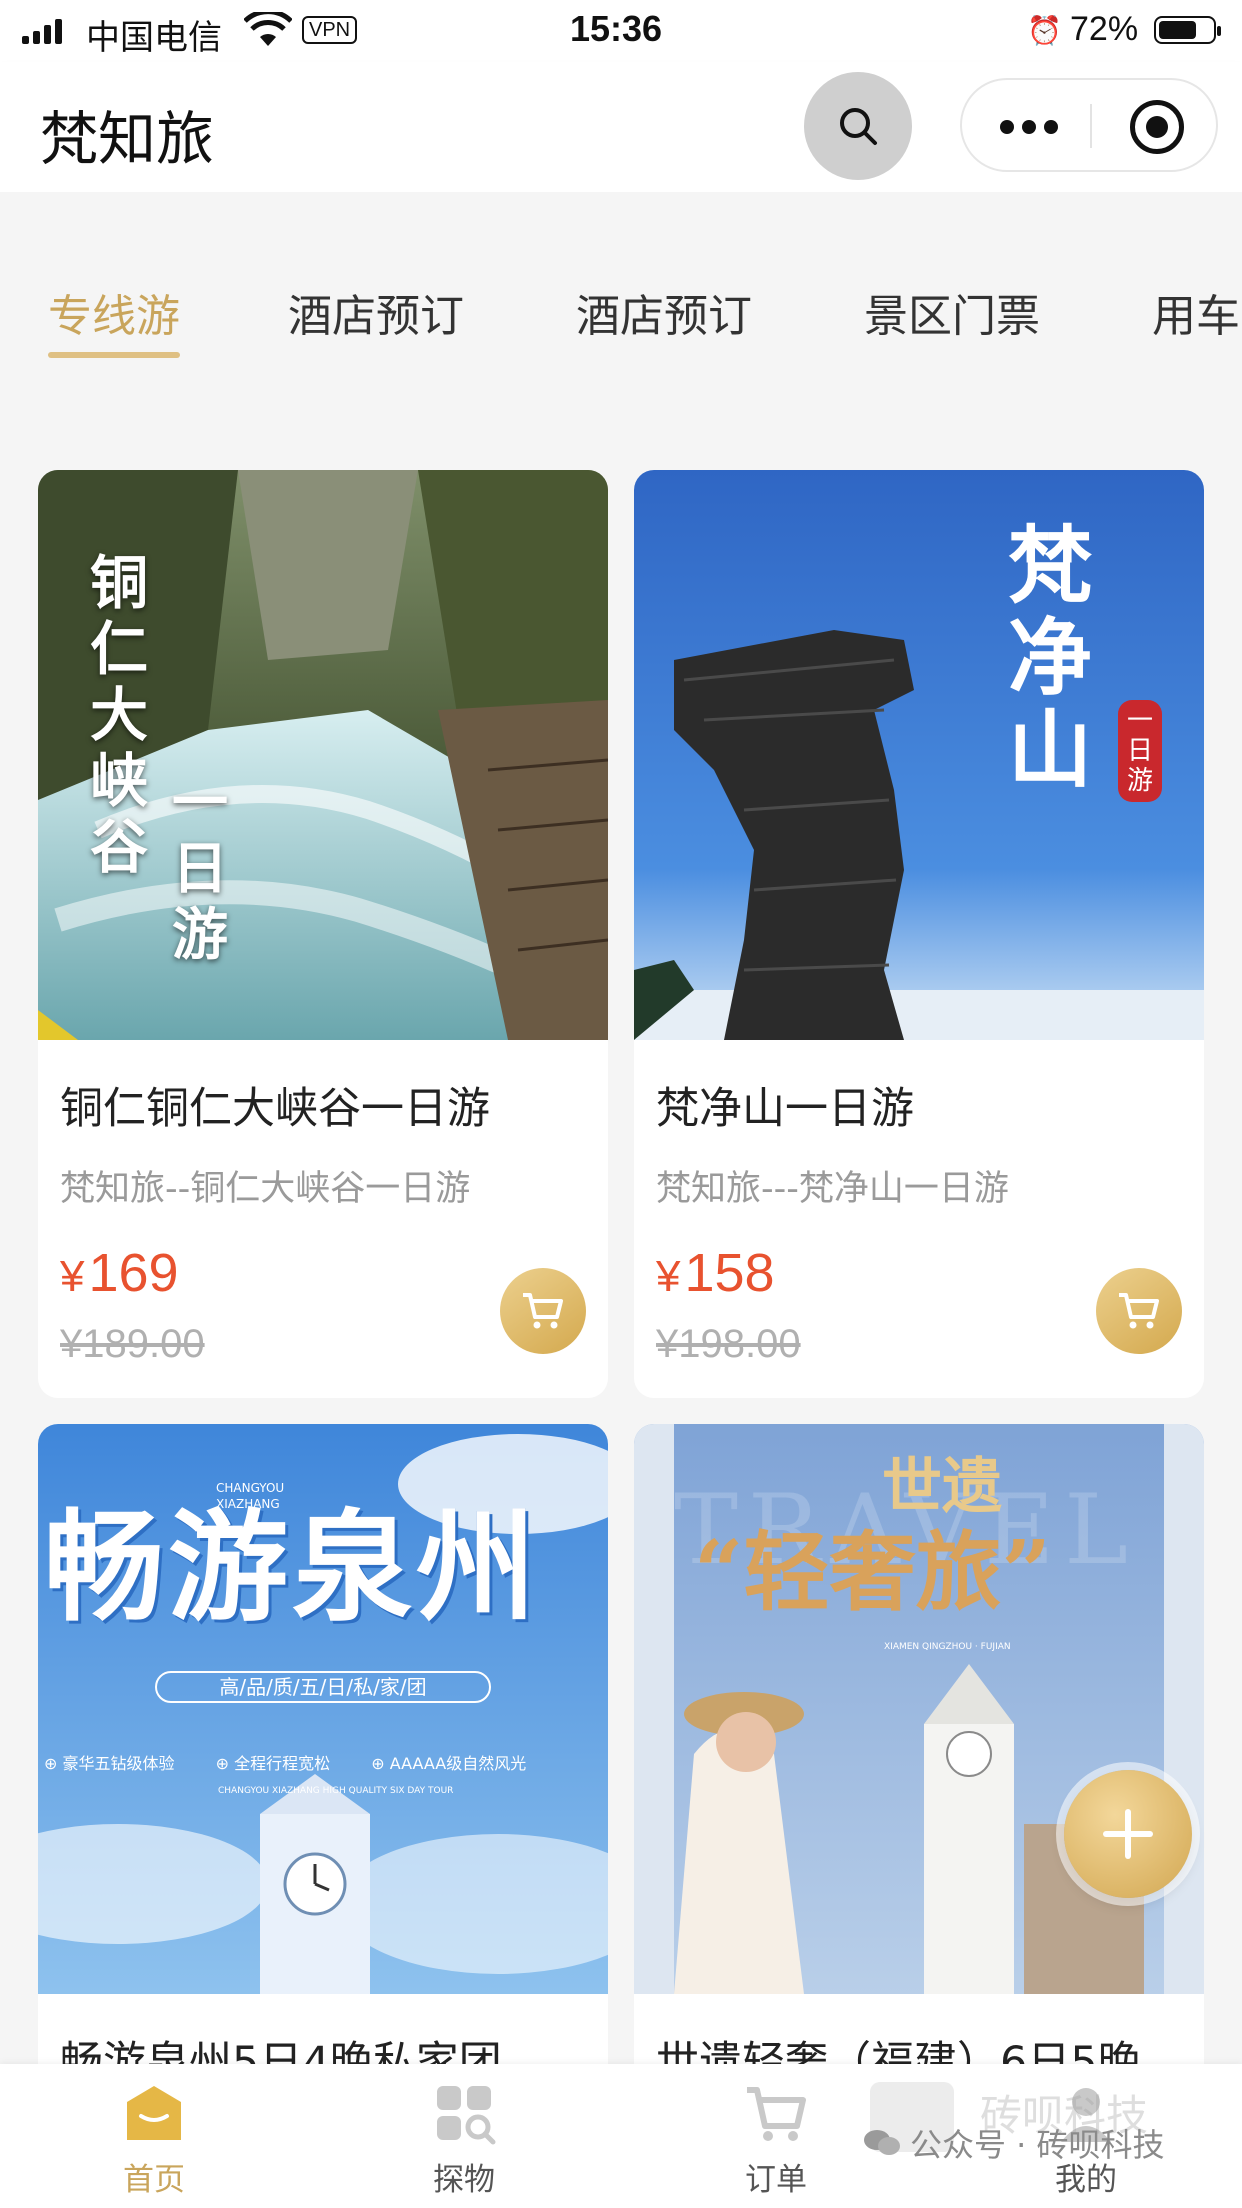 The width and height of the screenshot is (1242, 2208). I want to click on tab-line-tour: 专线游, so click(114, 319).